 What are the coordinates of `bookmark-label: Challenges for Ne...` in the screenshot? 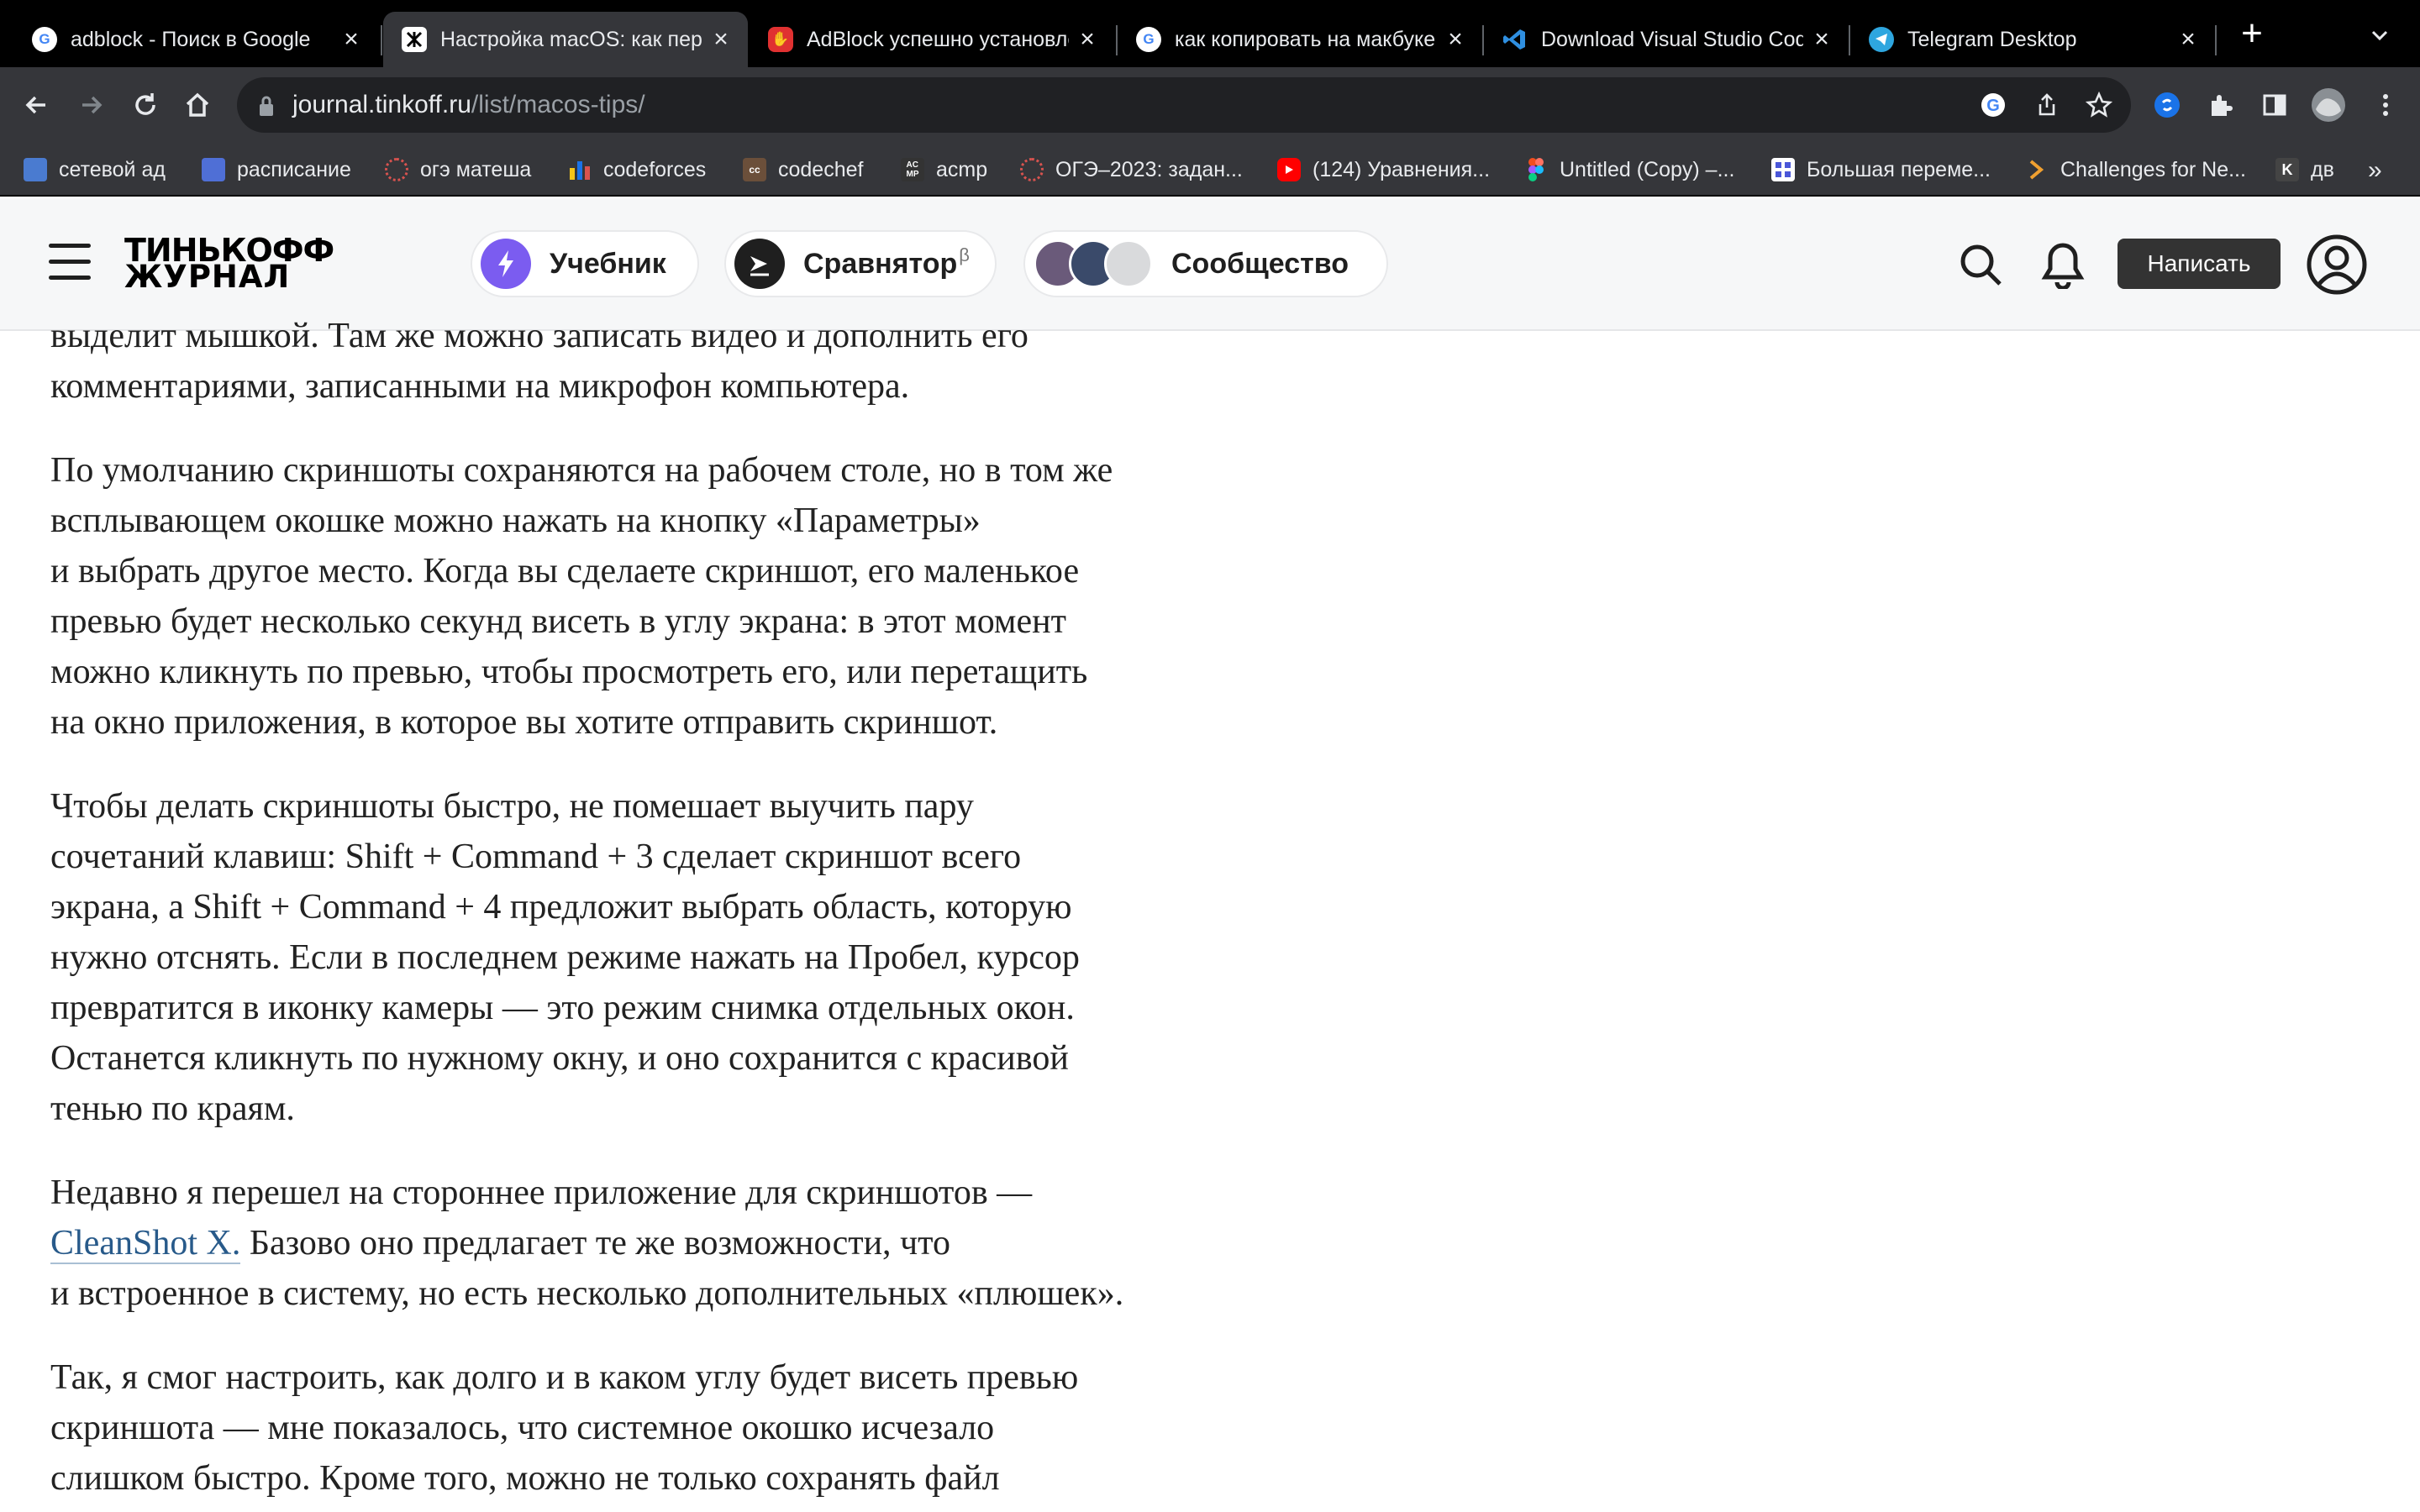 It's located at (2153, 169).